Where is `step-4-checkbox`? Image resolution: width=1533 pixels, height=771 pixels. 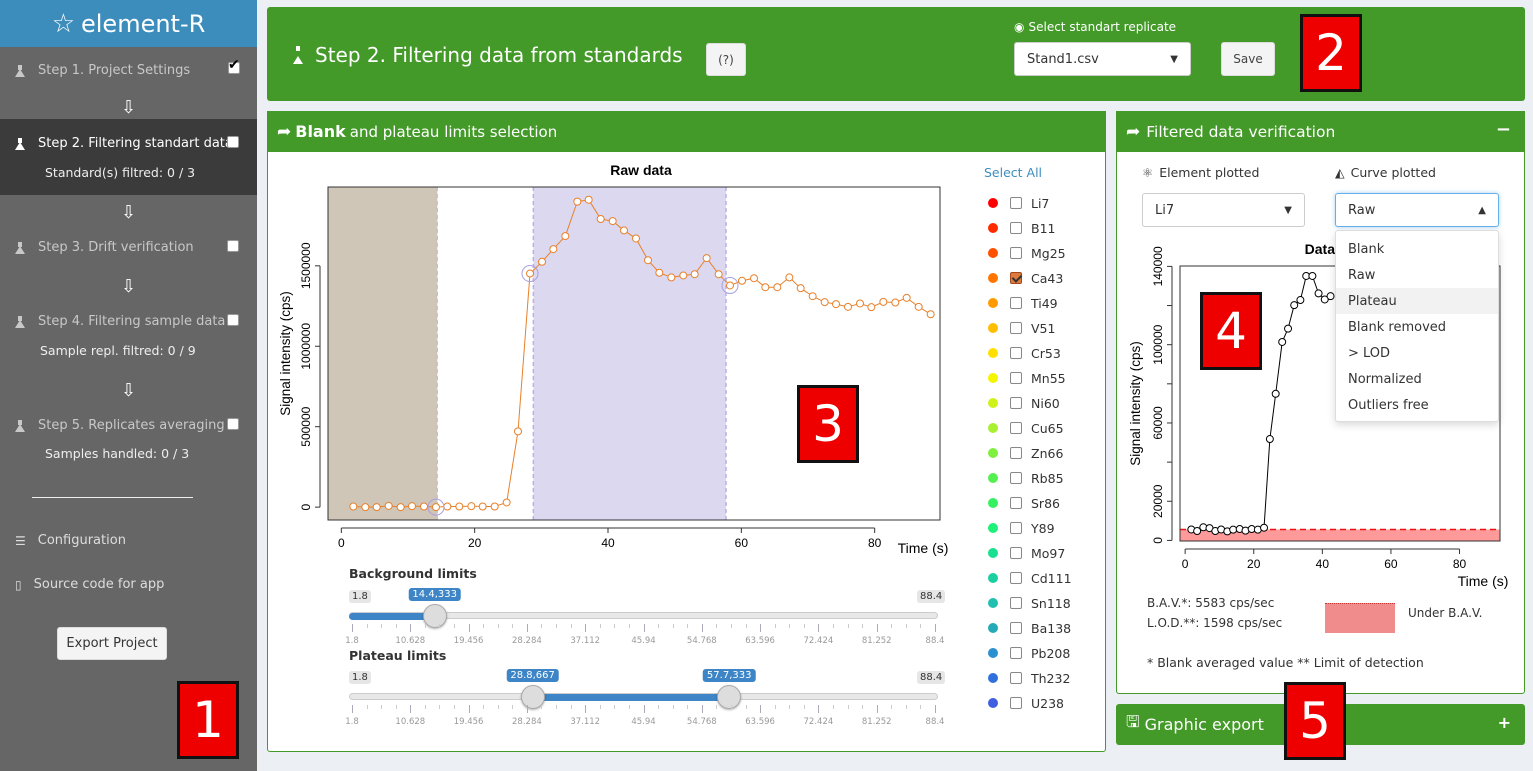 step-4-checkbox is located at coordinates (233, 320).